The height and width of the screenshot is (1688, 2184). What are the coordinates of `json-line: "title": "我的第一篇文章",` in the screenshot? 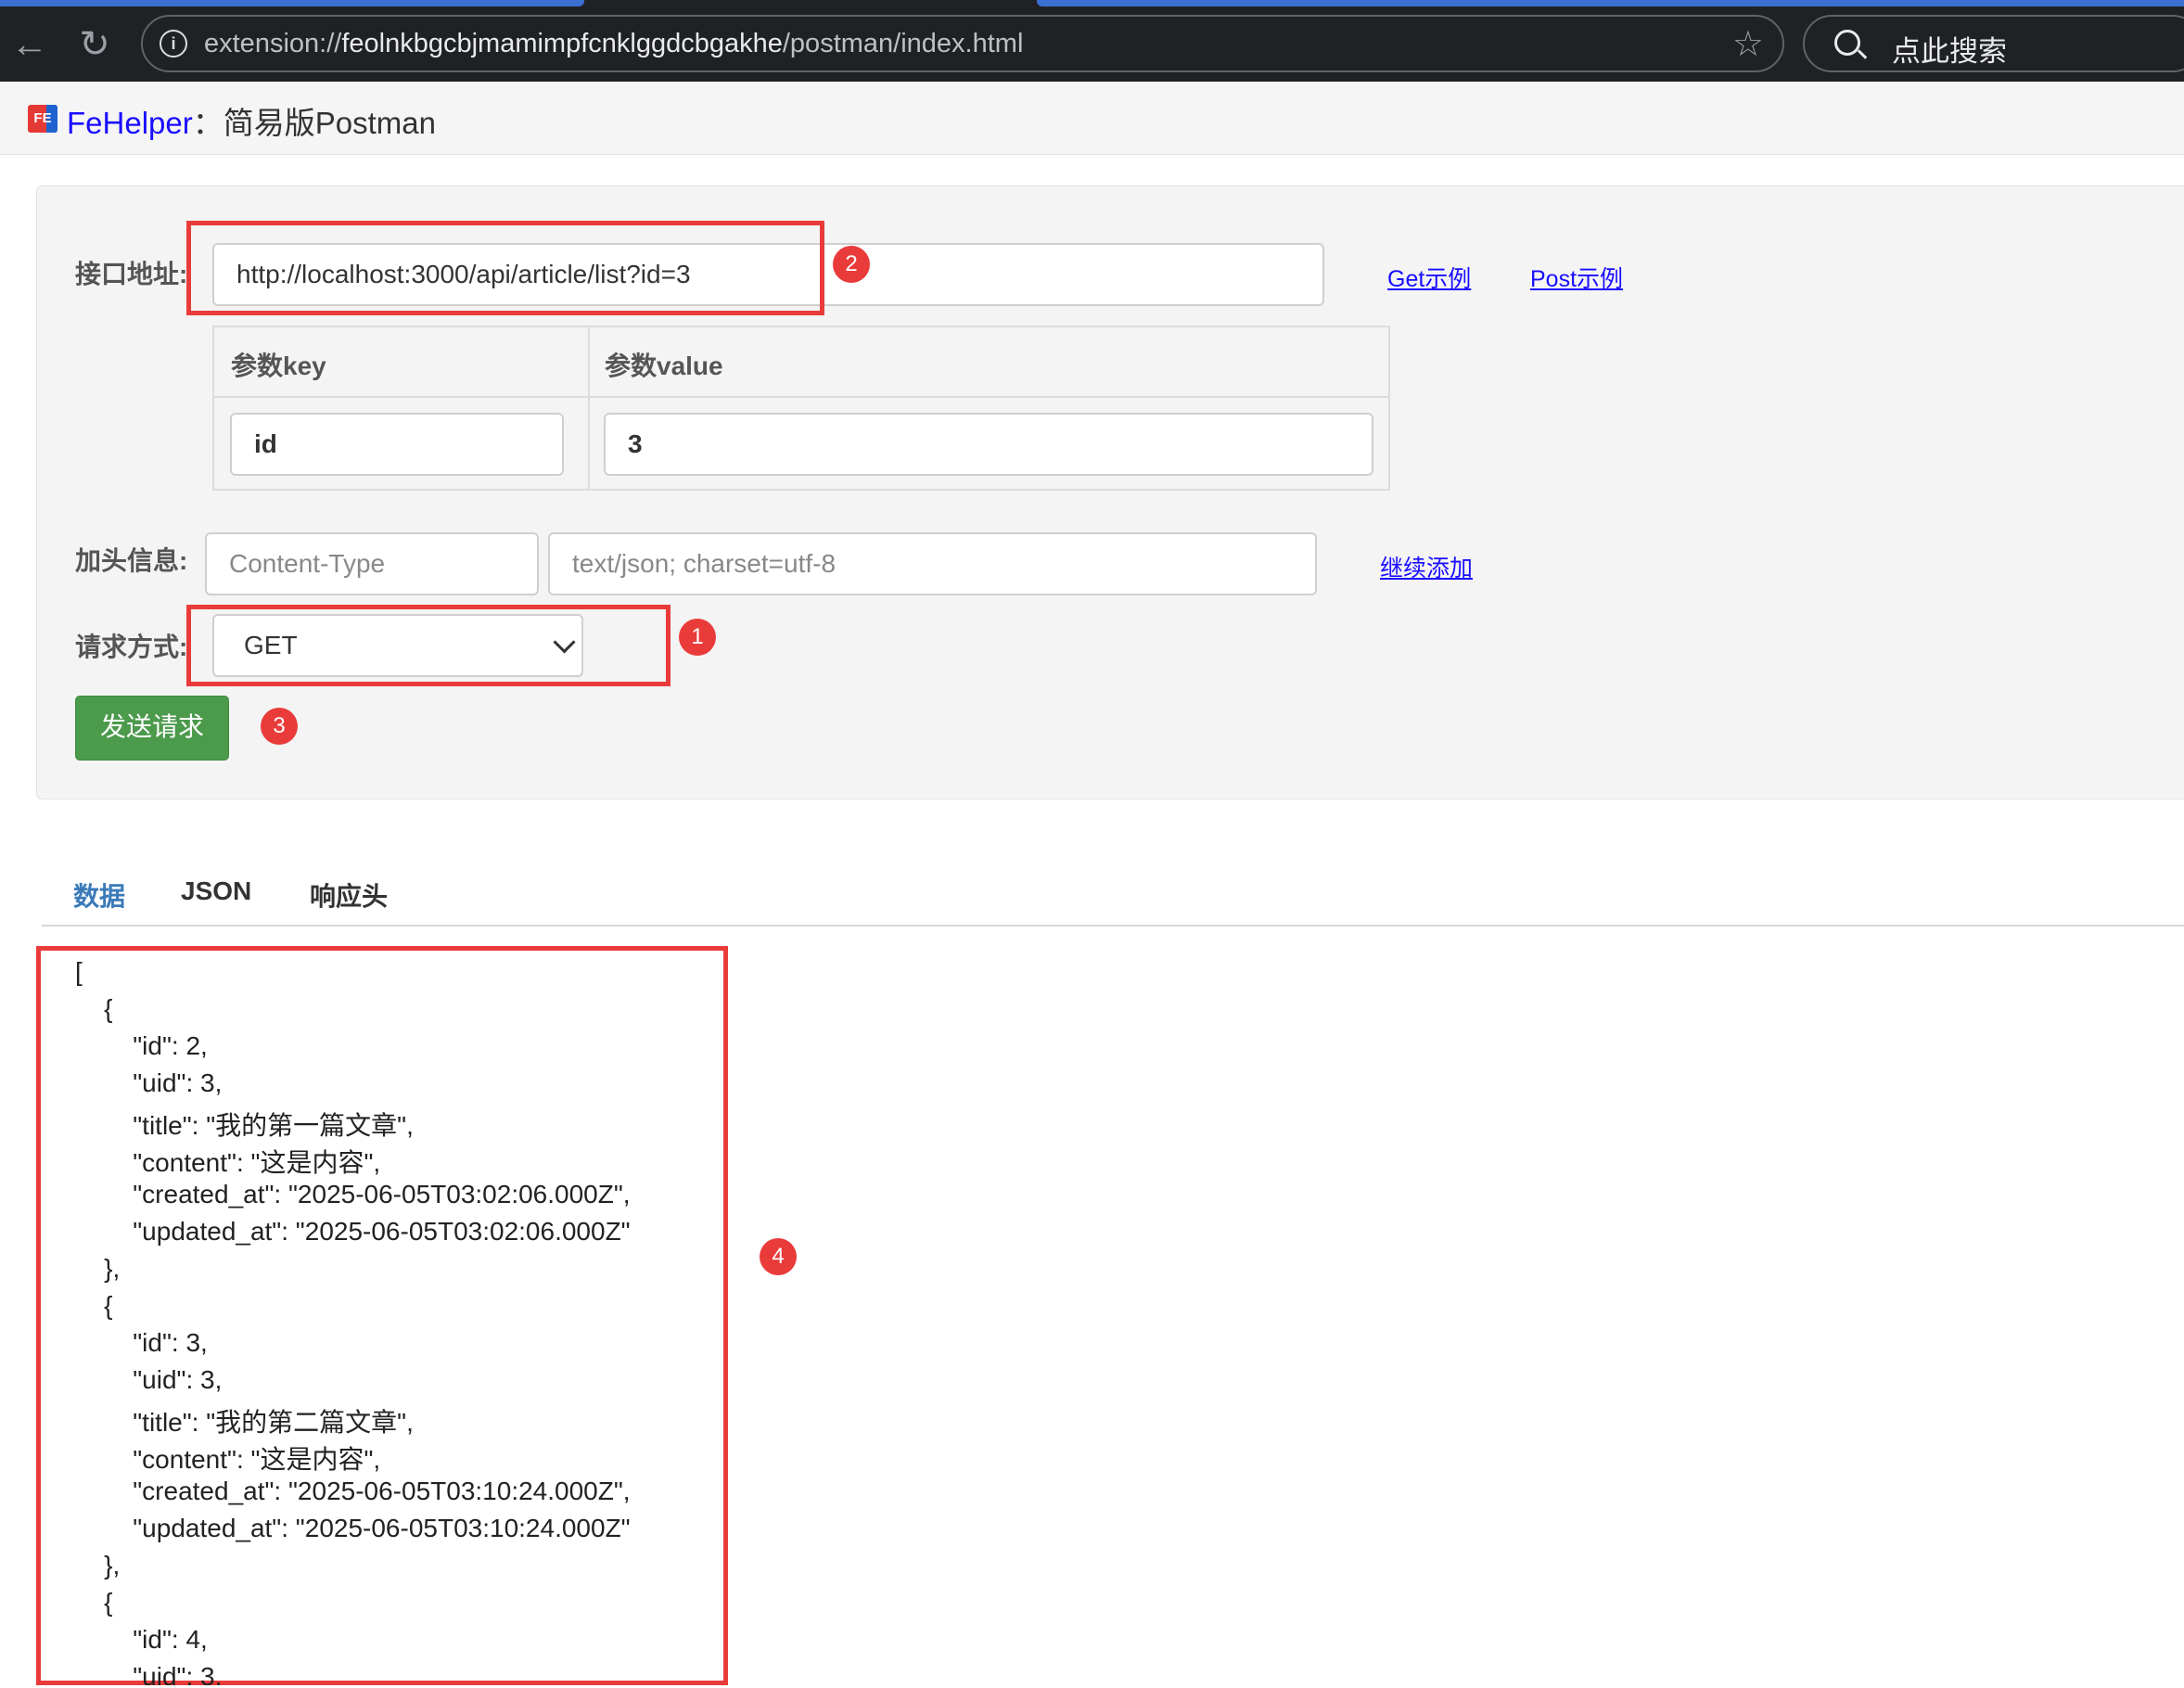 It's located at (245, 1126).